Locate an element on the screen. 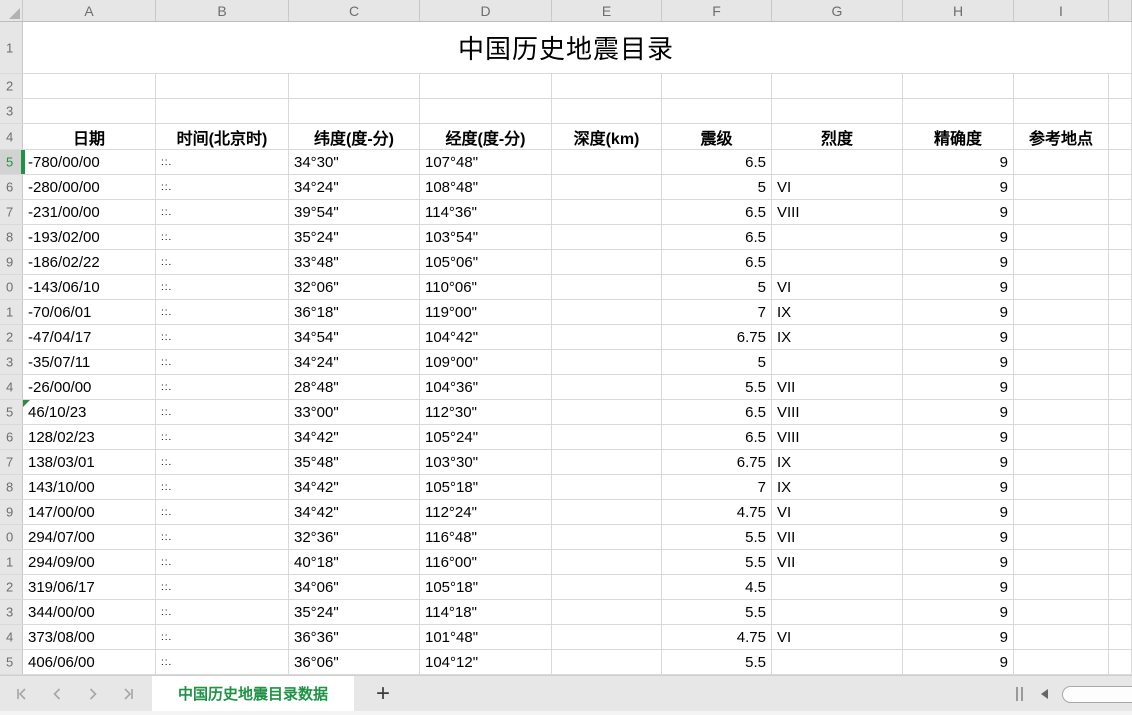 The image size is (1132, 715). cell-G13 is located at coordinates (837, 362).